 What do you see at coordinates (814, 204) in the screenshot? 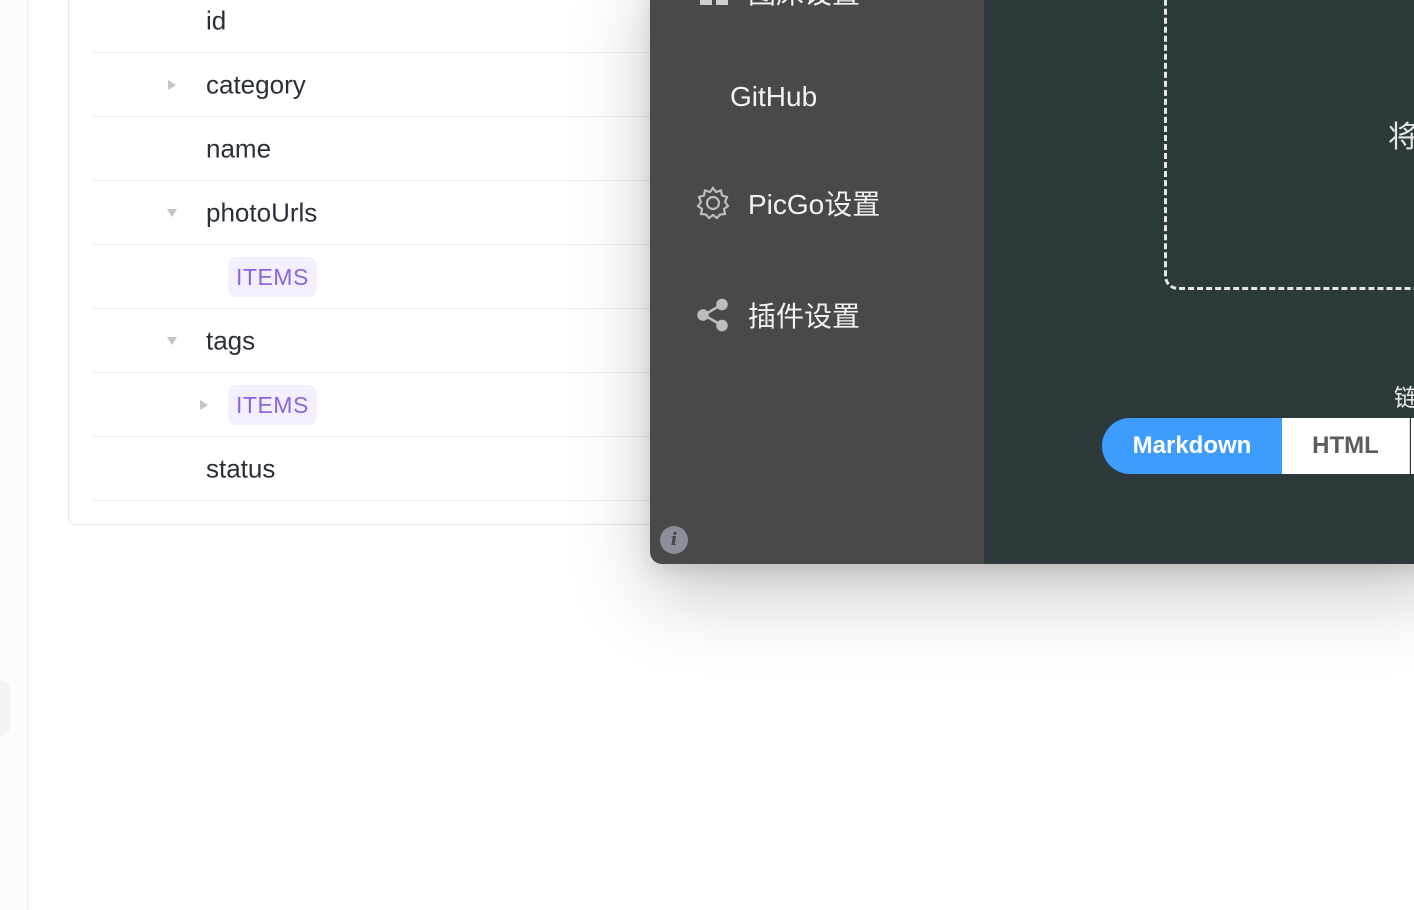
I see `menu-label: PicGo设置` at bounding box center [814, 204].